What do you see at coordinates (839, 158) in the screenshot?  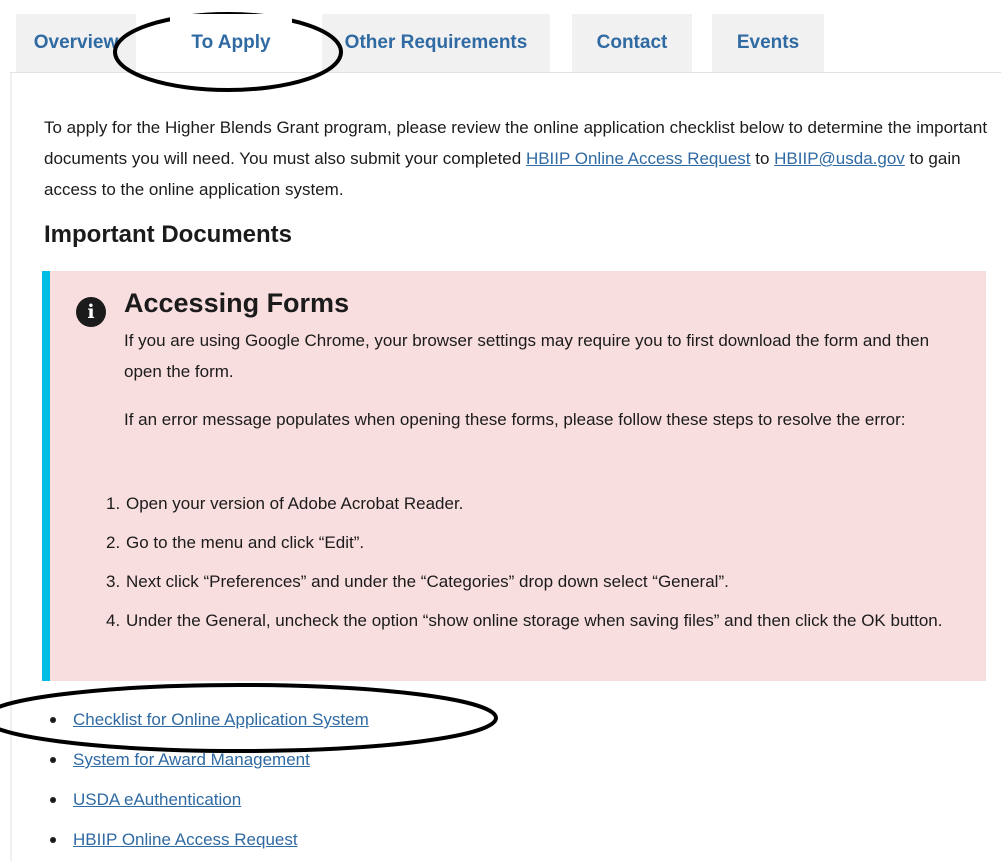 I see `hbiip-email-link: HBIIP@usda.gov` at bounding box center [839, 158].